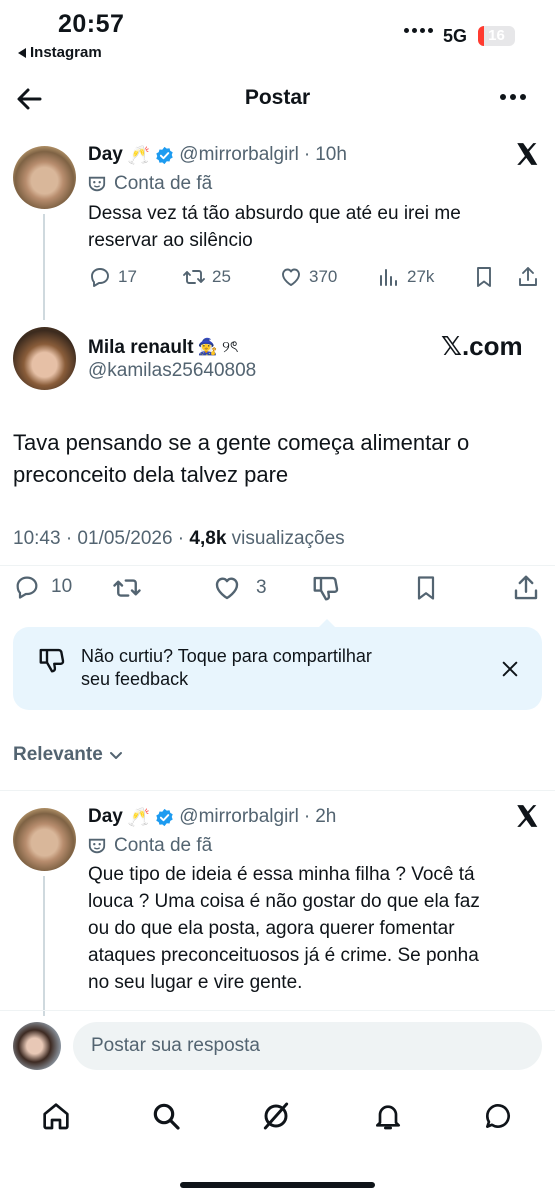  What do you see at coordinates (418, 30) in the screenshot?
I see `signal-icon` at bounding box center [418, 30].